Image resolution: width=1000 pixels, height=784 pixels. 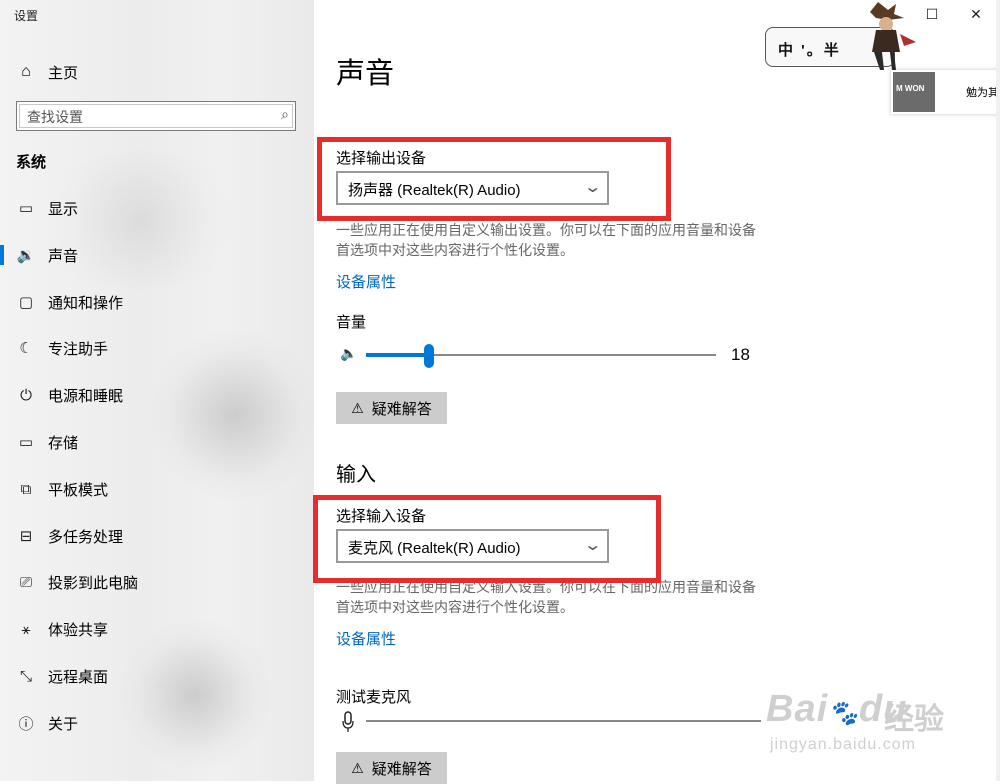 I want to click on thumbnail-text: M WON, so click(x=910, y=88).